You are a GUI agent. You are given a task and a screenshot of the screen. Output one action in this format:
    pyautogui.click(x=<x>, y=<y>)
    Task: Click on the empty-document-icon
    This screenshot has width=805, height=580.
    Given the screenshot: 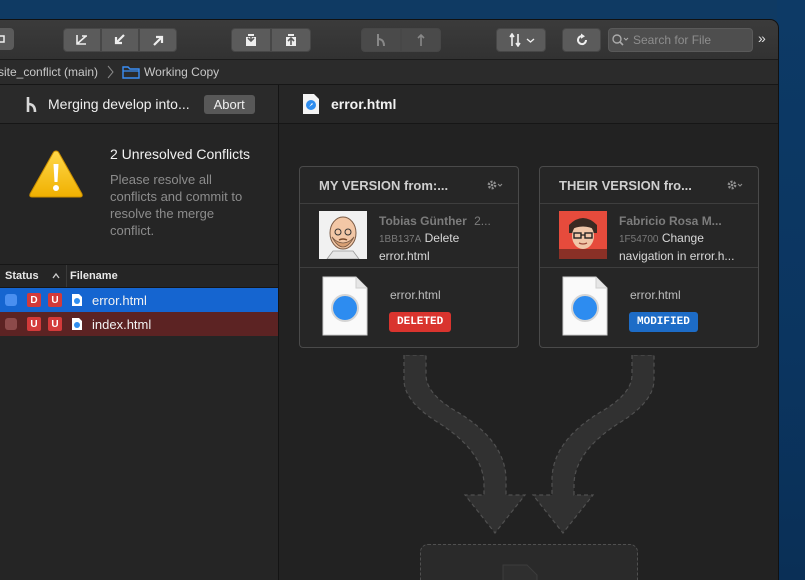 What is the action you would take?
    pyautogui.click(x=520, y=572)
    